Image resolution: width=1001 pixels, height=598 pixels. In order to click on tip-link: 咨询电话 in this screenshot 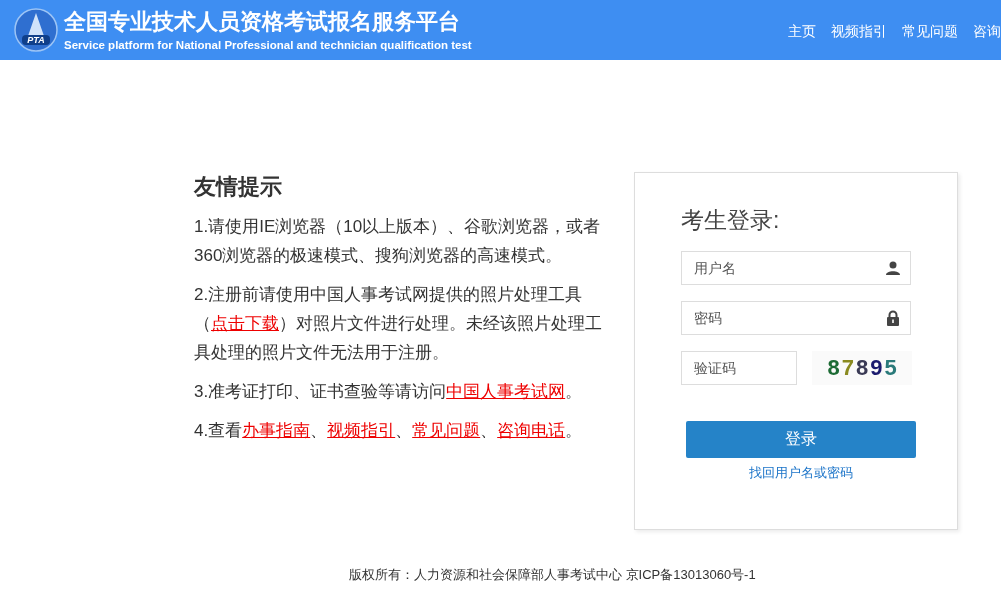, I will do `click(531, 430)`.